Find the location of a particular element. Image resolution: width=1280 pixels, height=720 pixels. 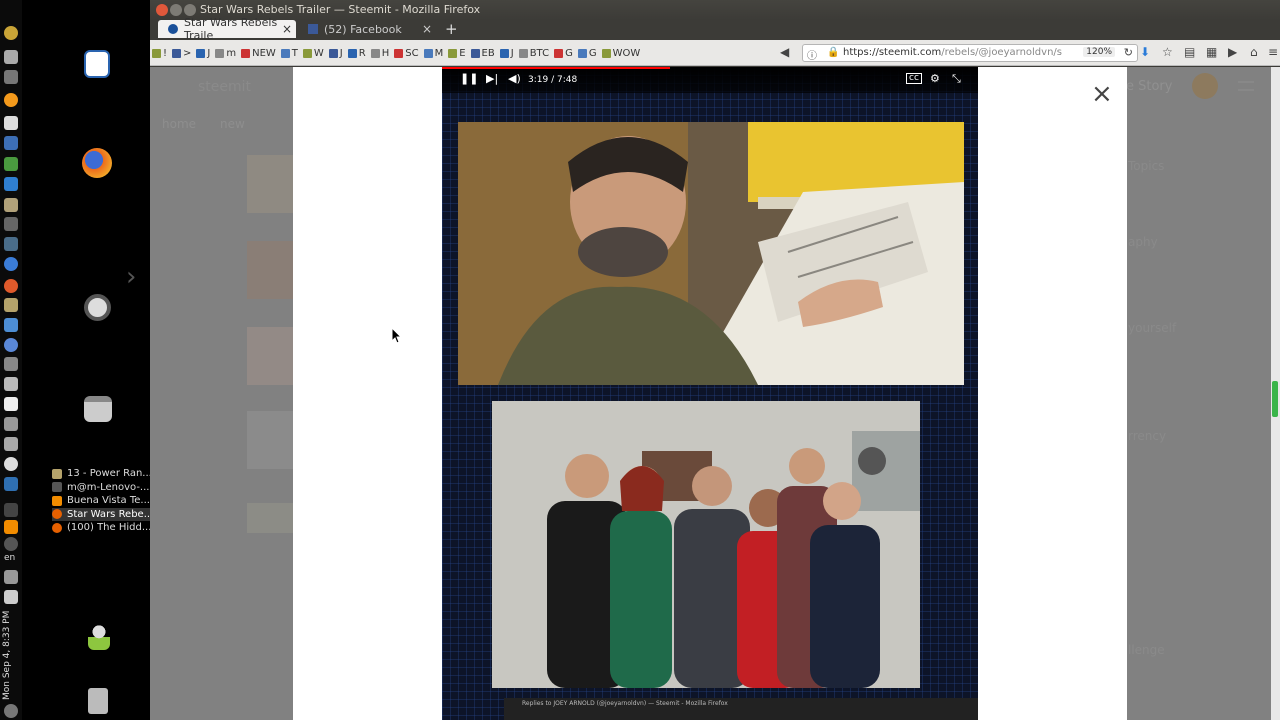

chevron-right-icon: › is located at coordinates (131, 277).